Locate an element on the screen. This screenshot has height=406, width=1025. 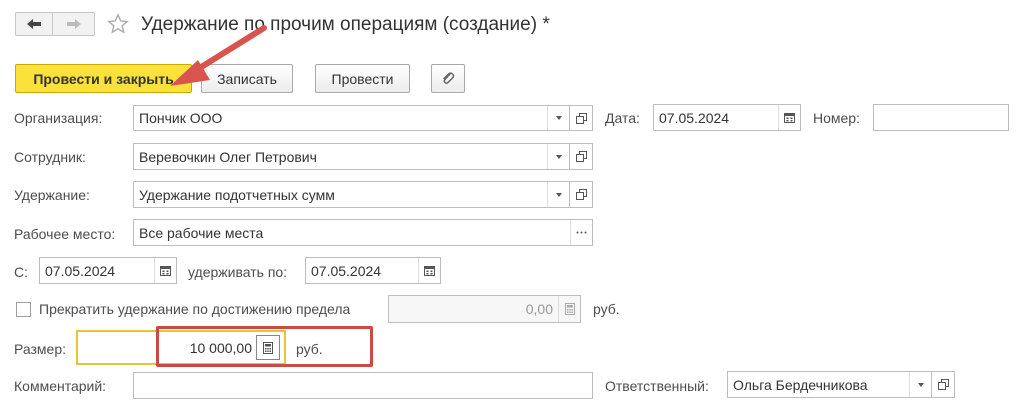
workplace-select-button is located at coordinates (581, 232).